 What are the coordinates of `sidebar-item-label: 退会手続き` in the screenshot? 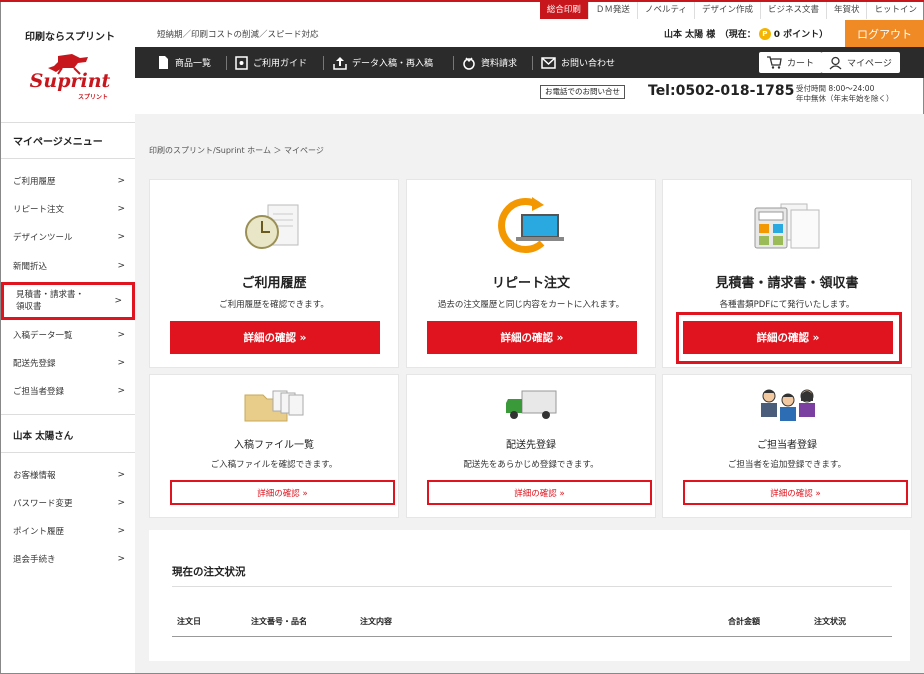 It's located at (34, 560).